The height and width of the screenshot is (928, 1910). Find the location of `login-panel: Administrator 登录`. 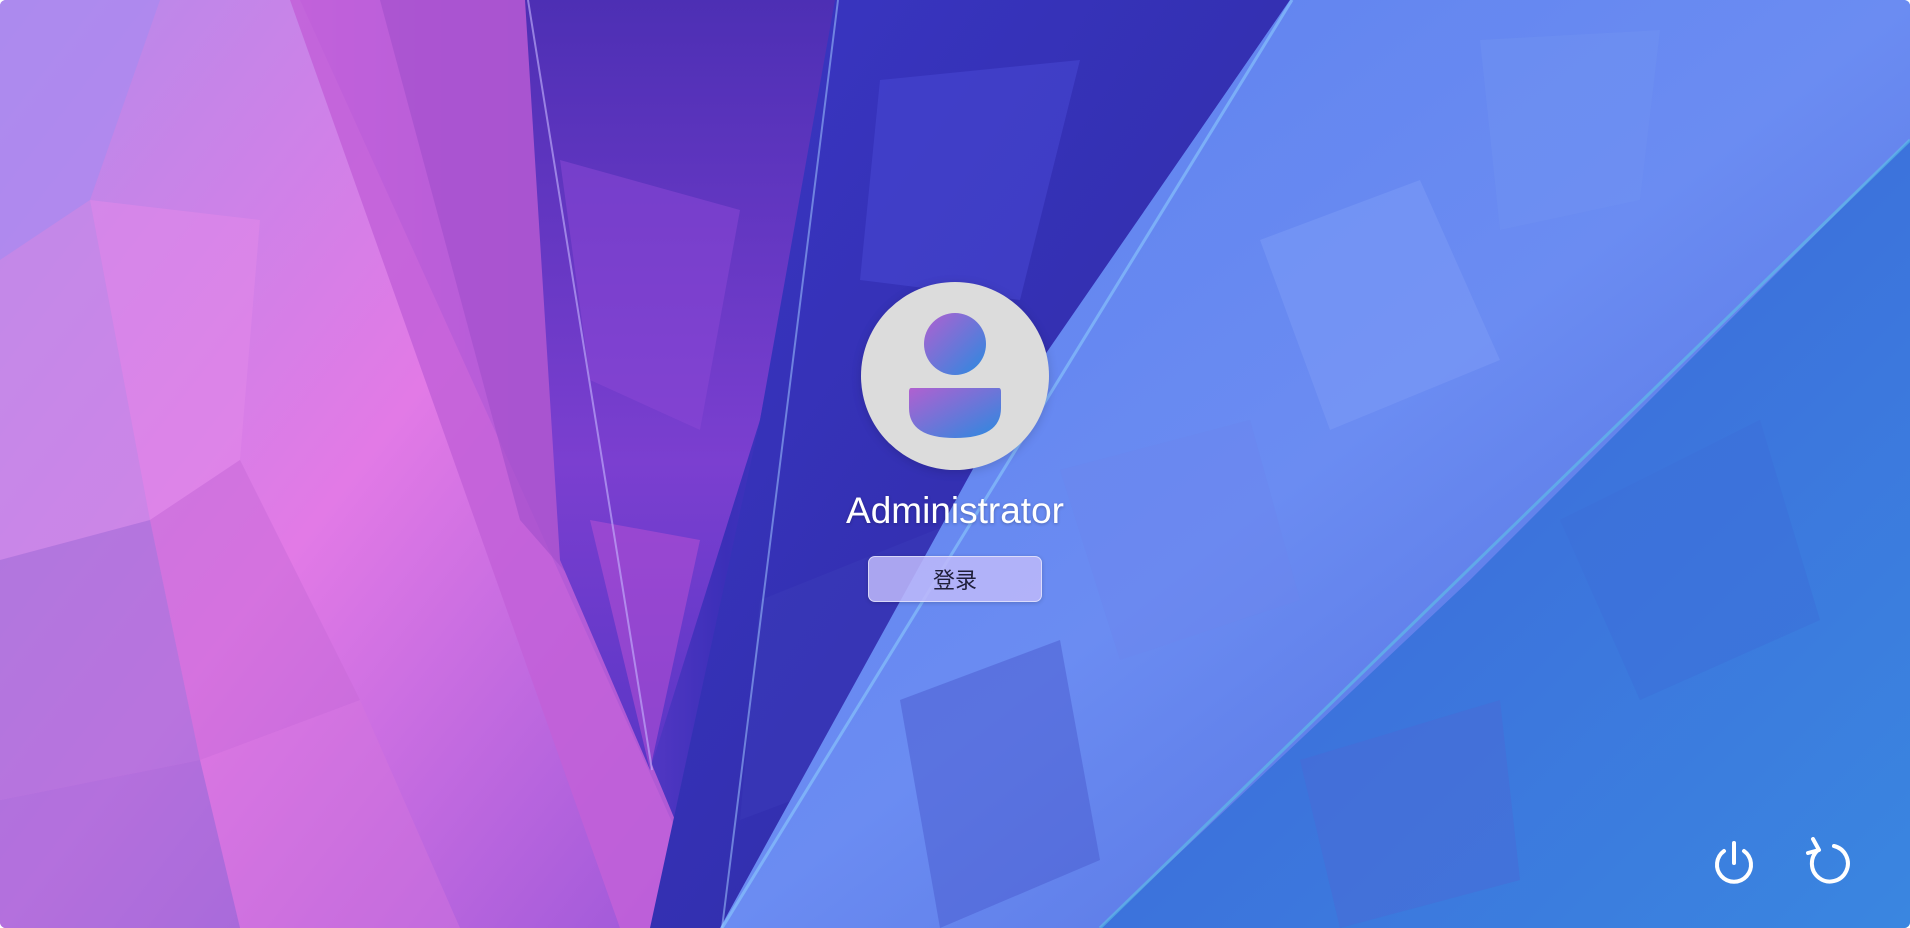

login-panel: Administrator 登录 is located at coordinates (955, 442).